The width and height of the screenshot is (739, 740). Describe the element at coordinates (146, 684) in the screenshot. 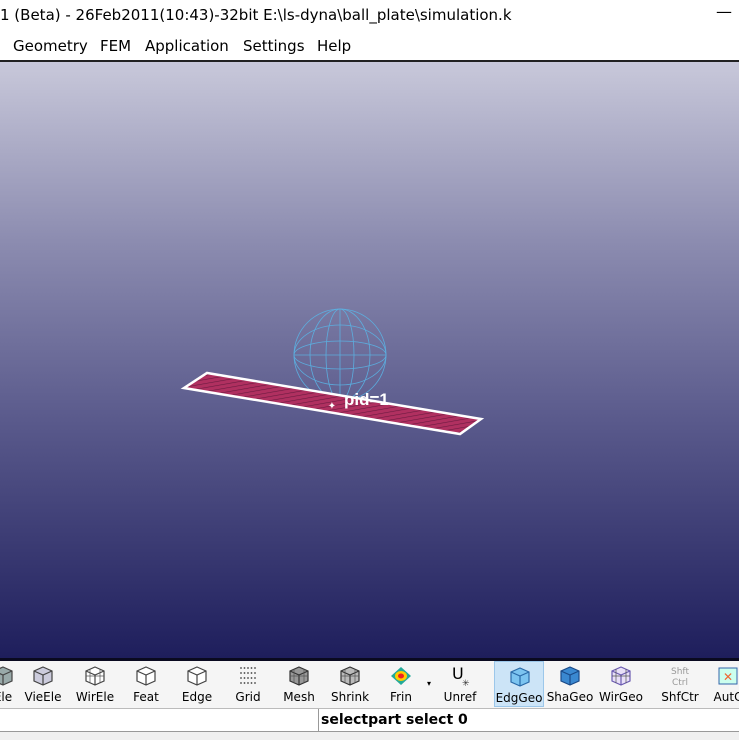

I see `toolbar-button-feat: Feat` at that location.